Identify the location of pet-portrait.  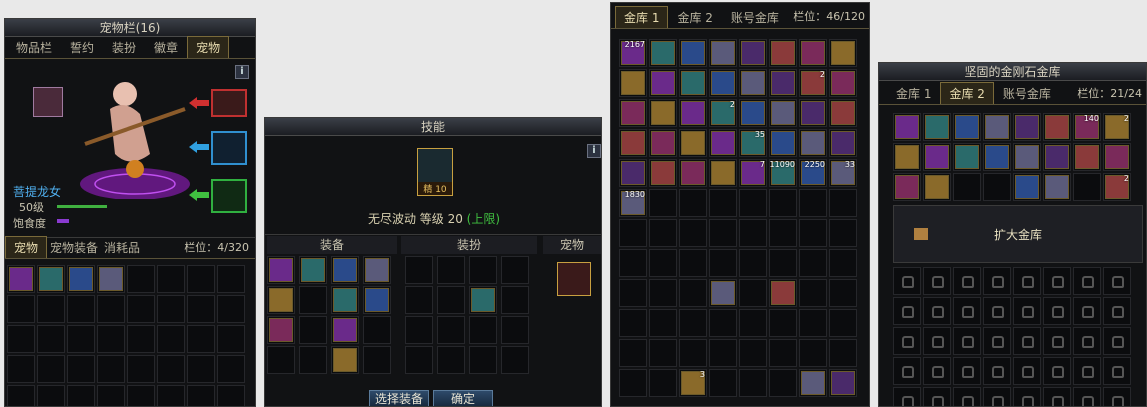
(48, 102).